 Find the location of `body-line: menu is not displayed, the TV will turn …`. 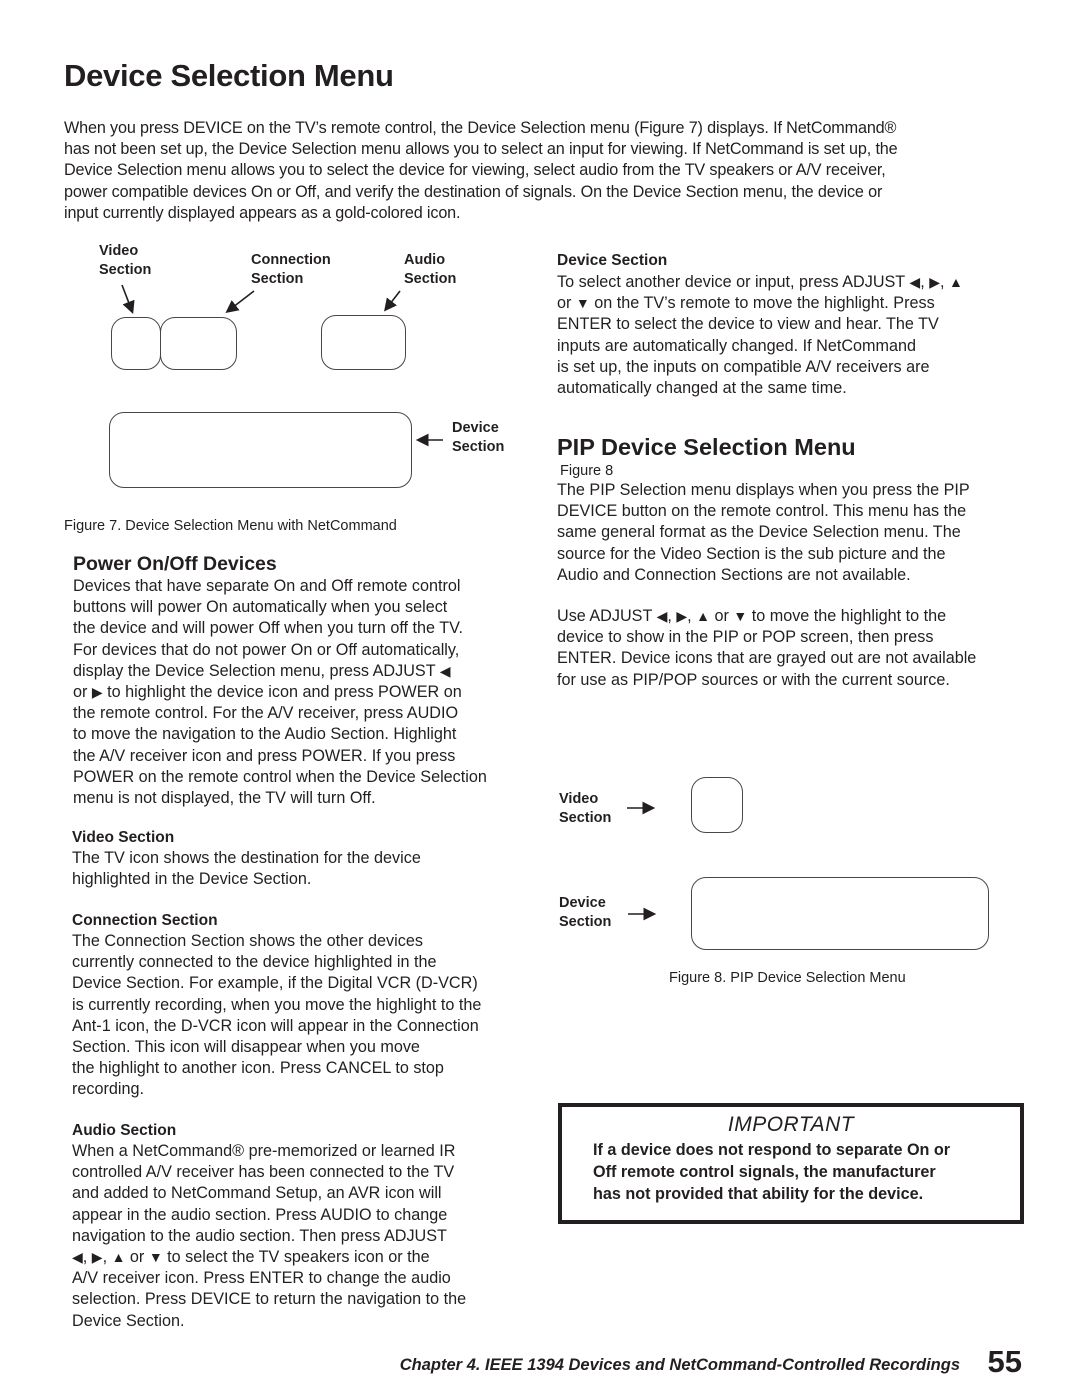

body-line: menu is not displayed, the TV will turn … is located at coordinates (224, 798).